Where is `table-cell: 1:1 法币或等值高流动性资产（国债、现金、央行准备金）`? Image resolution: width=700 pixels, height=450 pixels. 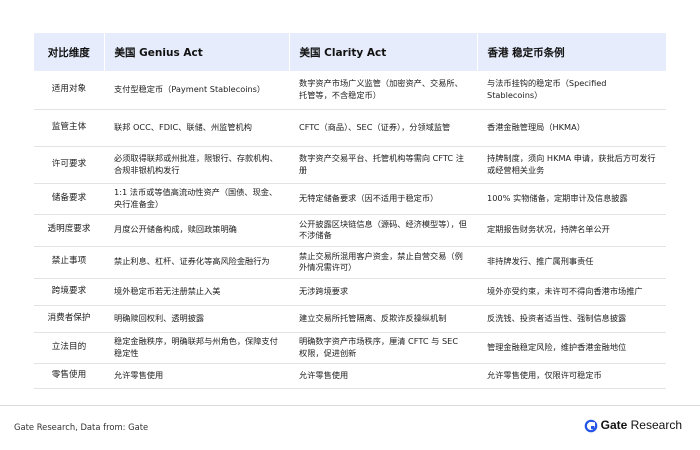 table-cell: 1:1 法币或等值高流动性资产（国债、现金、央行准备金） is located at coordinates (196, 199).